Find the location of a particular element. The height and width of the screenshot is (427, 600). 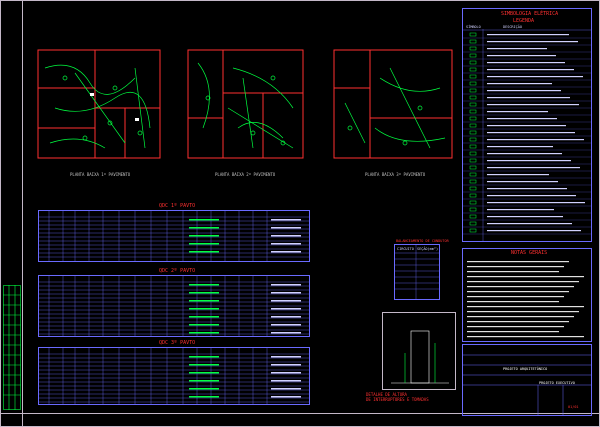

qdc-table-3-title: QDC 3º PAVTO is located at coordinates (177, 343).